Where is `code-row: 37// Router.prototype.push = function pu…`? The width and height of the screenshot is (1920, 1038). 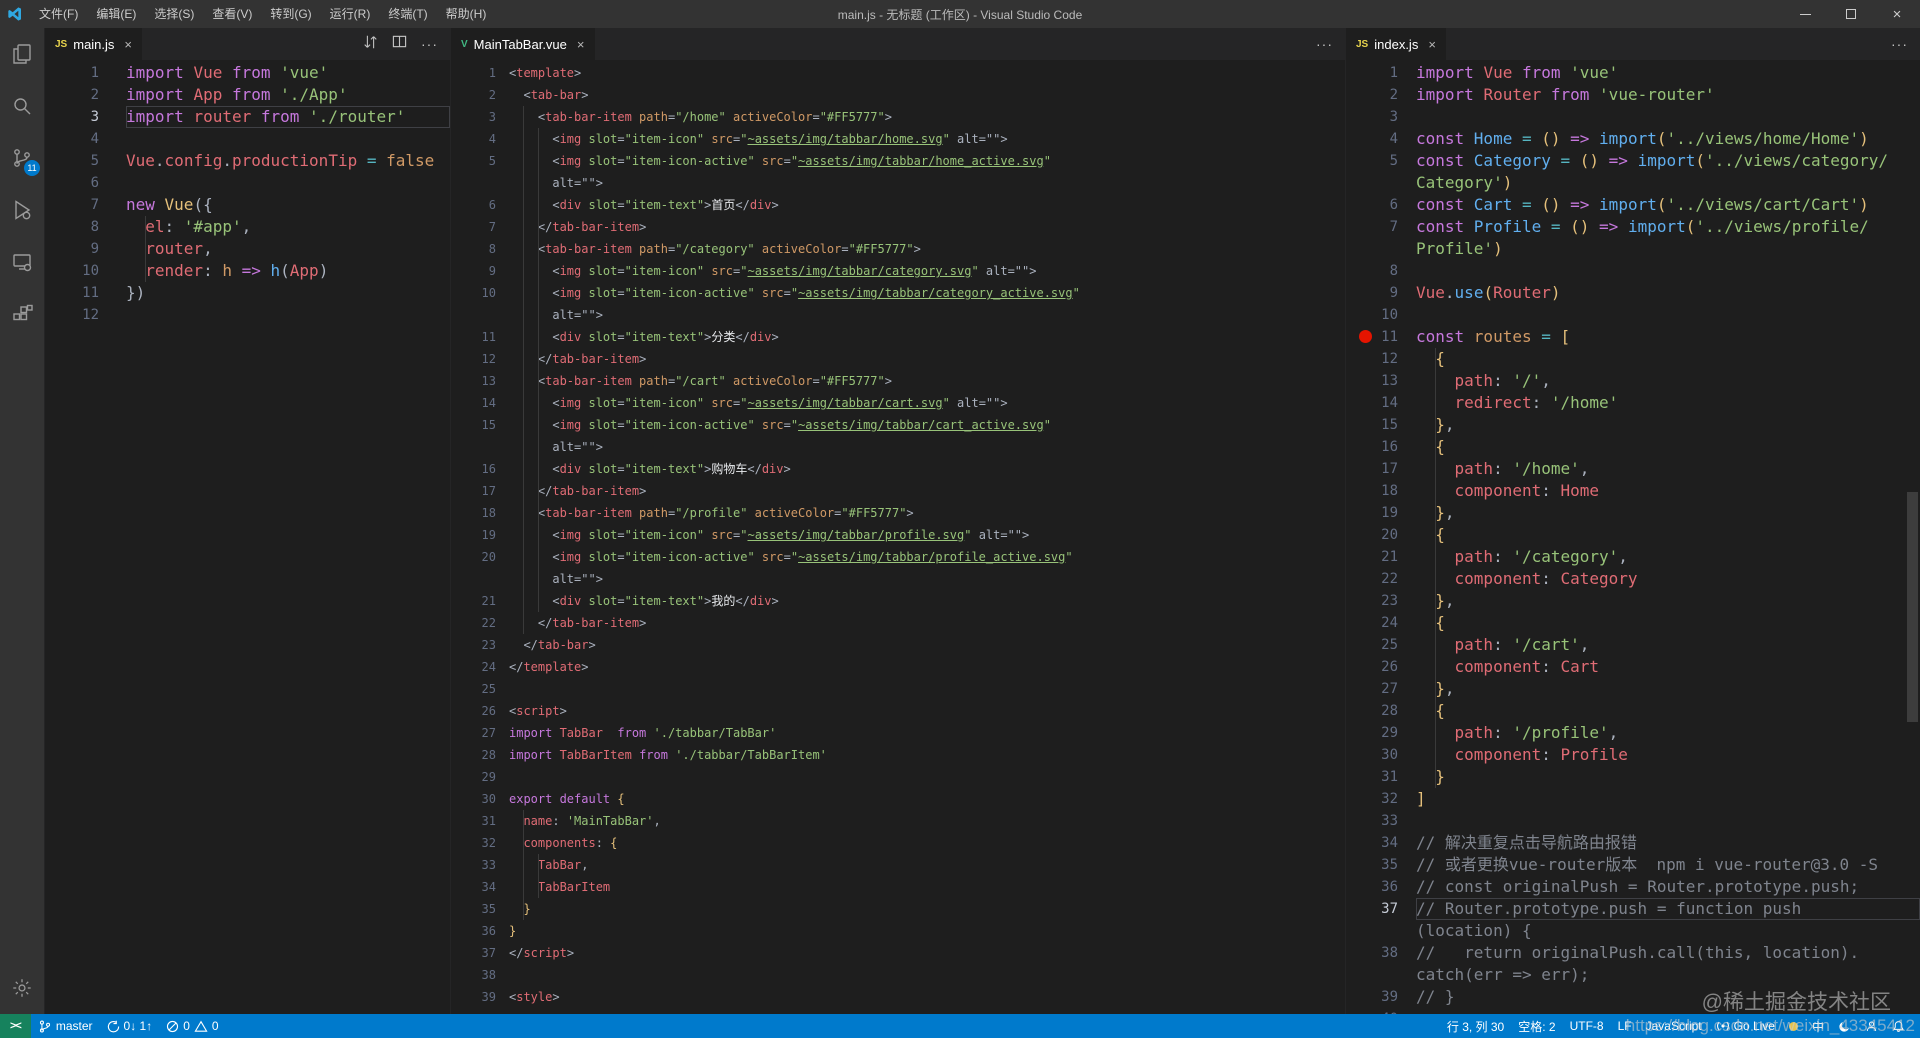
code-row: 37// Router.prototype.push = function pu… is located at coordinates (1633, 909).